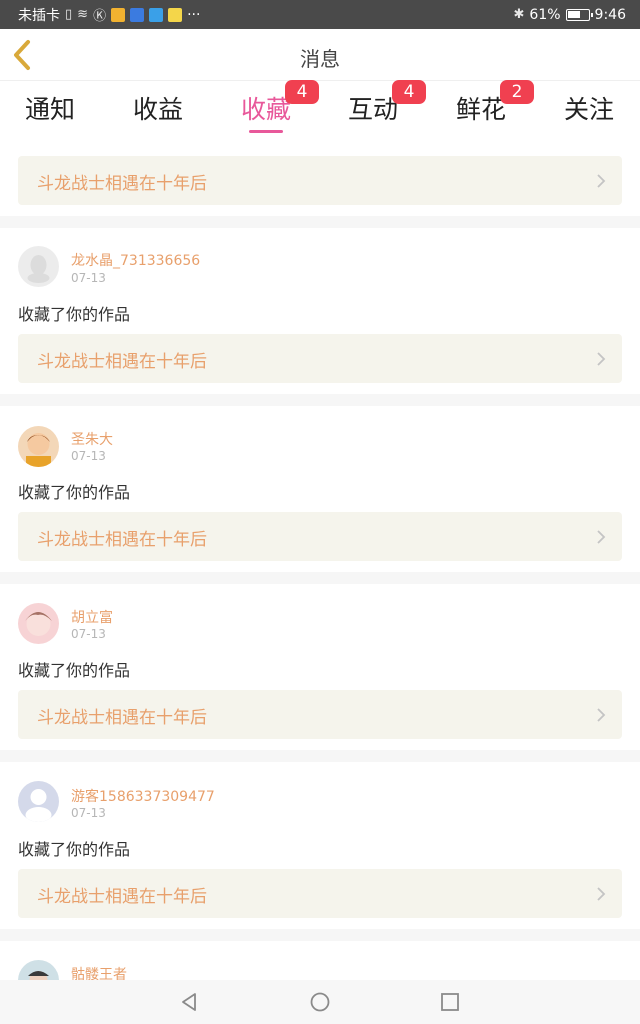 The width and height of the screenshot is (640, 1024). What do you see at coordinates (38, 450) in the screenshot?
I see `cartoon-boy-avatar-icon` at bounding box center [38, 450].